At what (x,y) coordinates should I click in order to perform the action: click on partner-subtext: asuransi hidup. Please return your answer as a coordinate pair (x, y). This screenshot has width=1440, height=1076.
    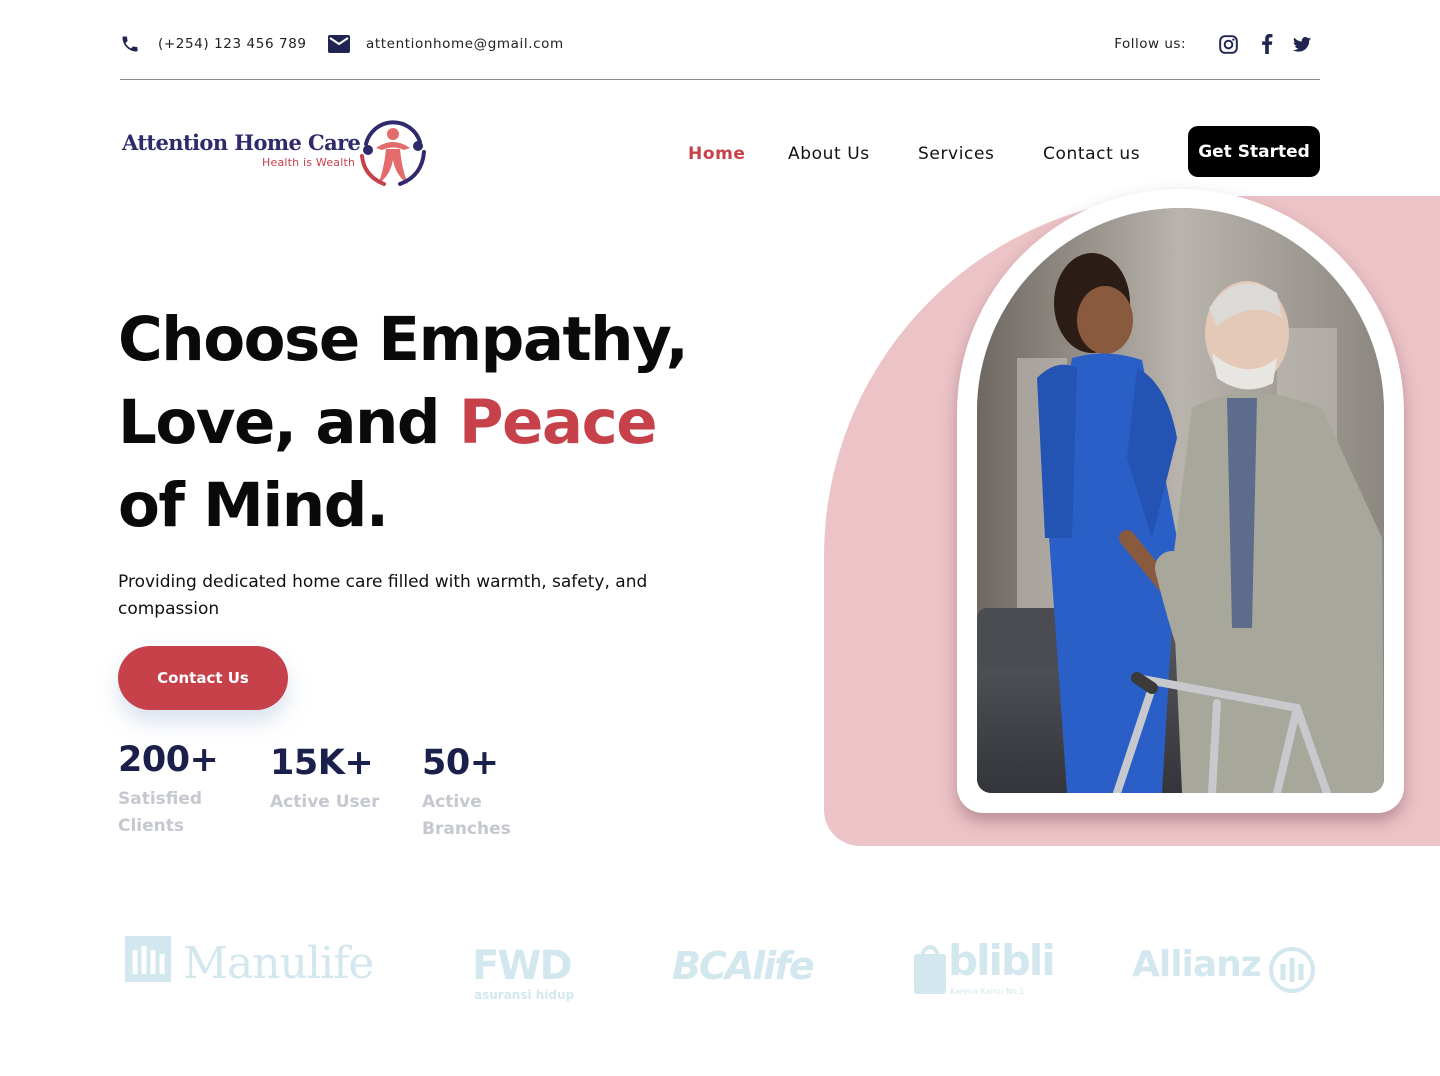
    Looking at the image, I should click on (524, 995).